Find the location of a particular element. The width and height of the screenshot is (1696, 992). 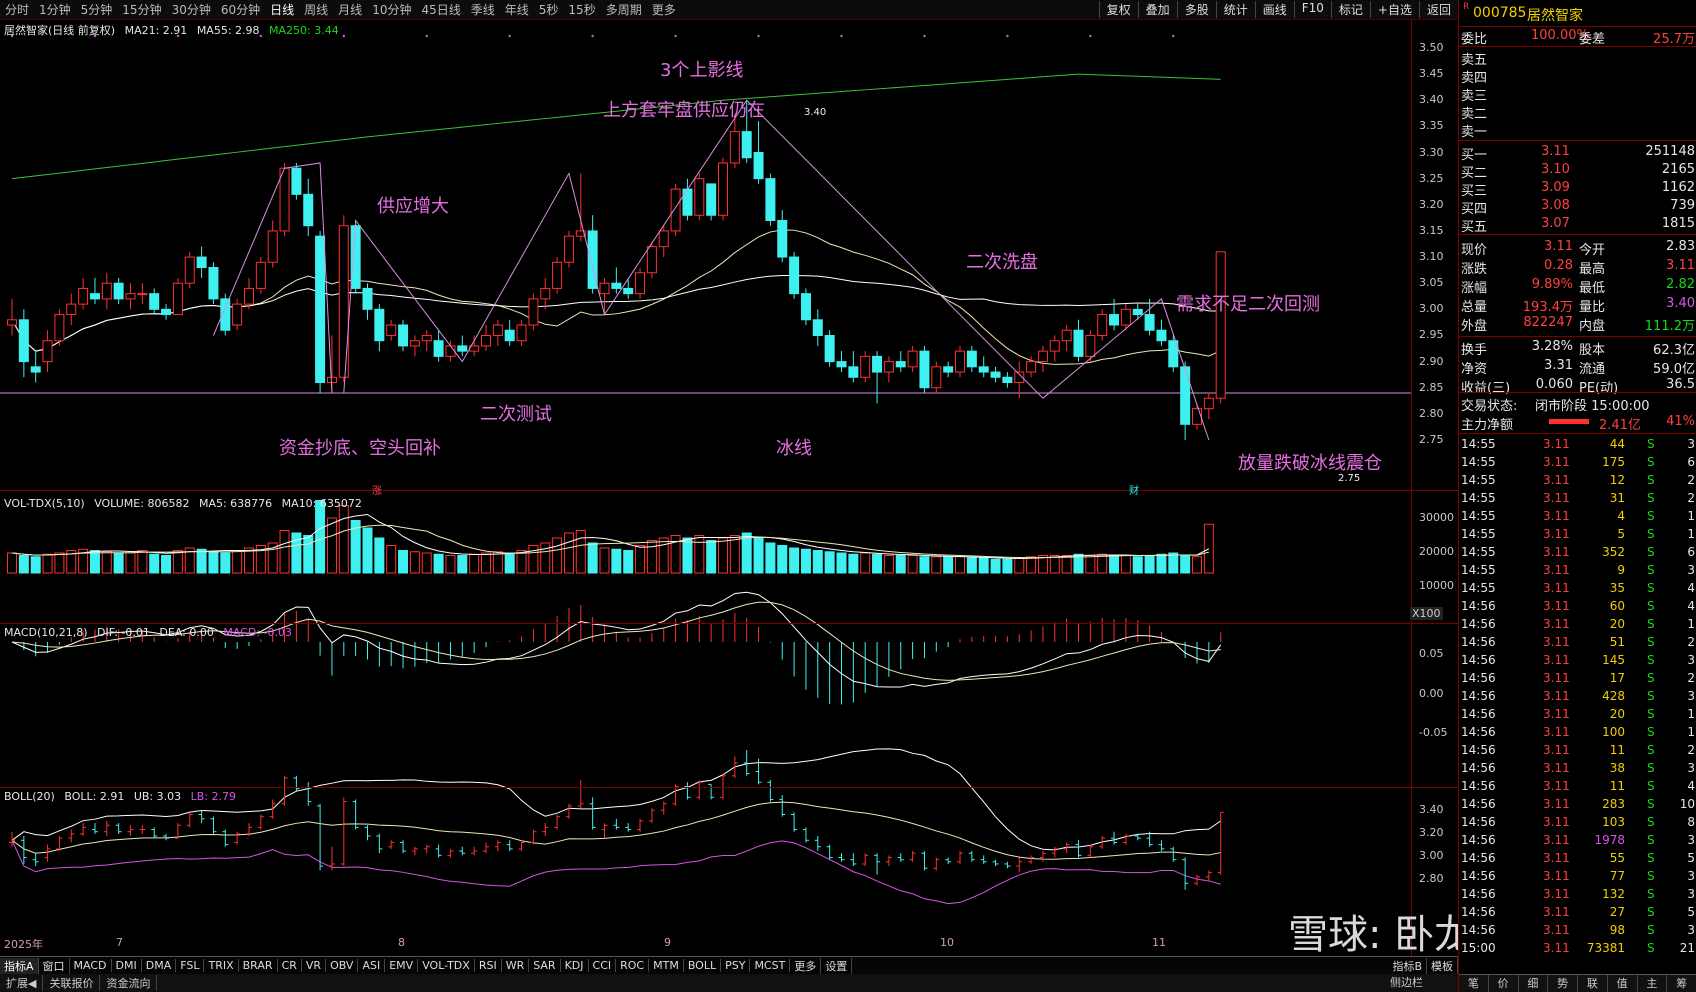

indicator-tab: MCST is located at coordinates (770, 965).